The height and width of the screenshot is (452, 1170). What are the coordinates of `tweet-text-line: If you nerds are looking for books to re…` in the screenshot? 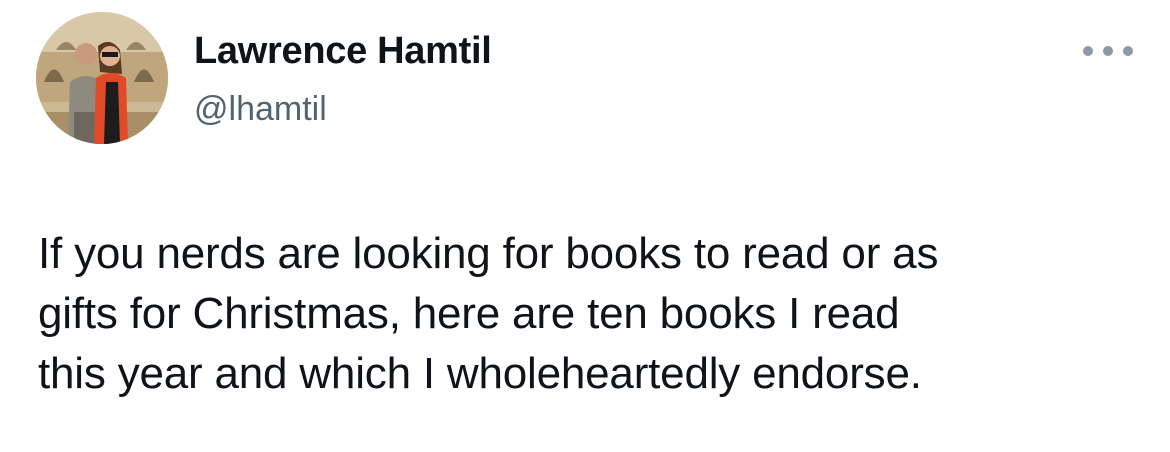 It's located at (488, 253).